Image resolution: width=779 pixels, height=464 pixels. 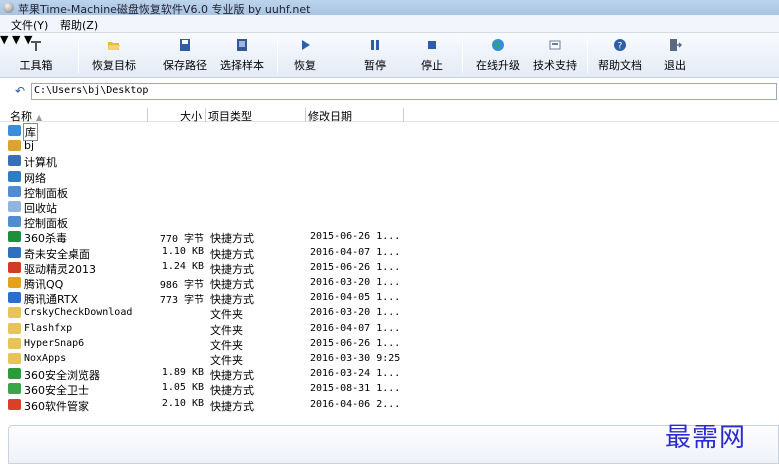 I want to click on menu-help: 帮助(Z), so click(x=79, y=25).